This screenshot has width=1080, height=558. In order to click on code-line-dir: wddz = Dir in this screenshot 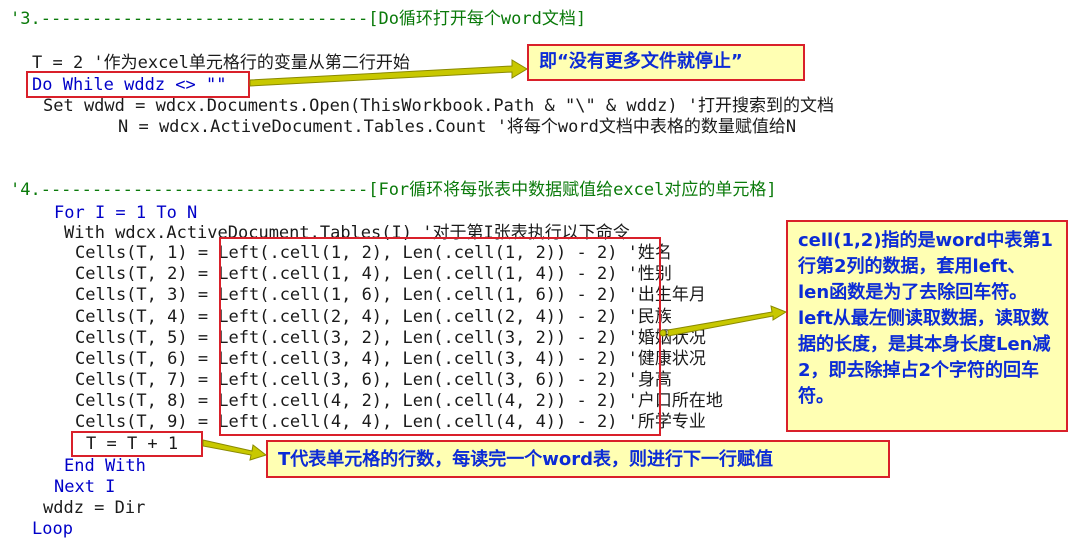, I will do `click(94, 508)`.